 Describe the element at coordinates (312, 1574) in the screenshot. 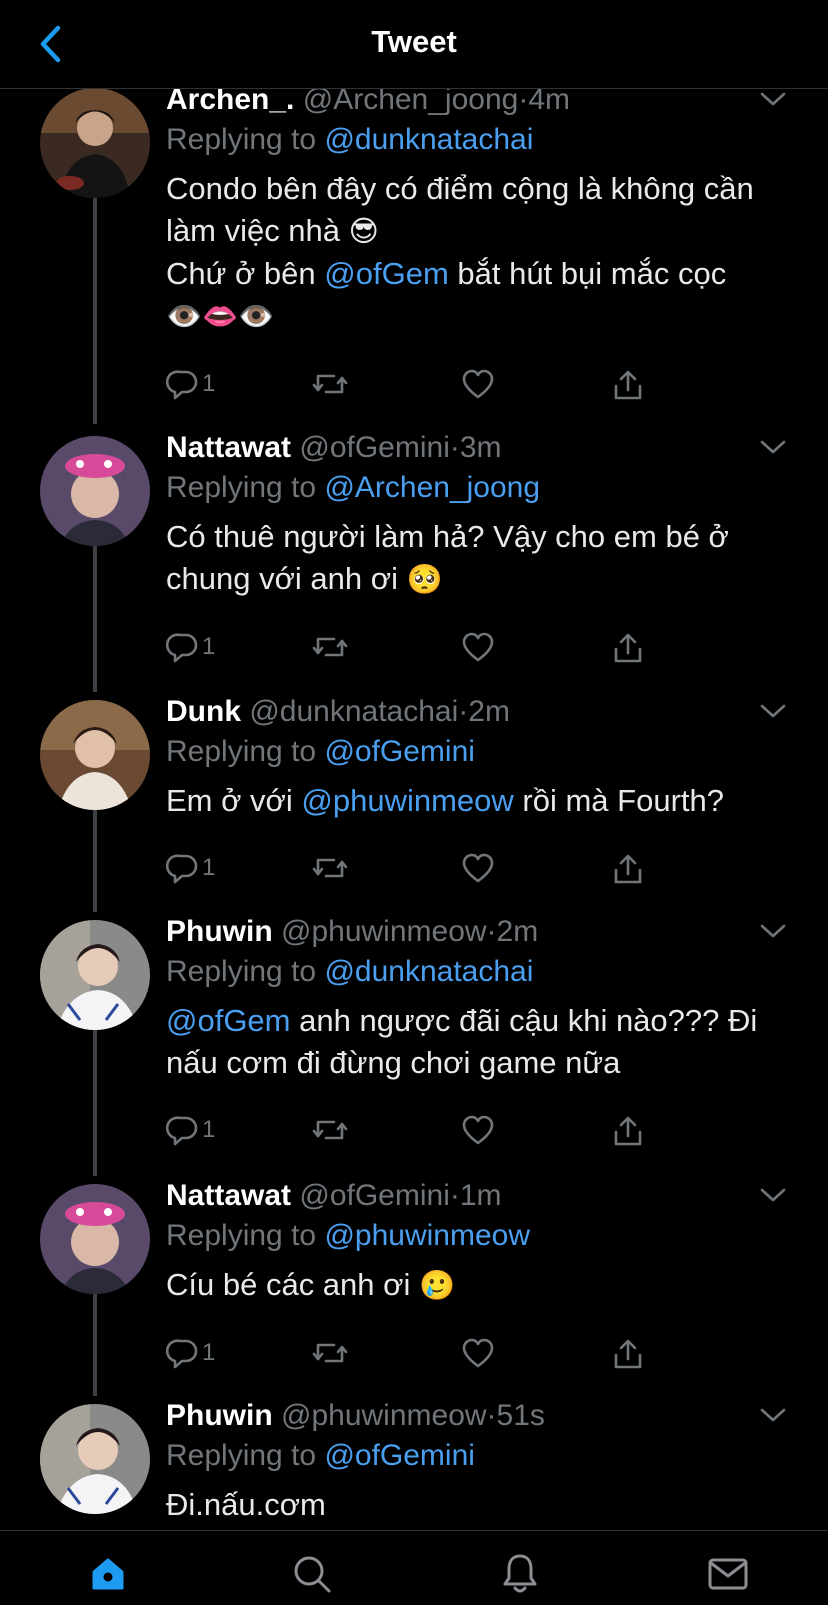

I see `tab-search` at that location.